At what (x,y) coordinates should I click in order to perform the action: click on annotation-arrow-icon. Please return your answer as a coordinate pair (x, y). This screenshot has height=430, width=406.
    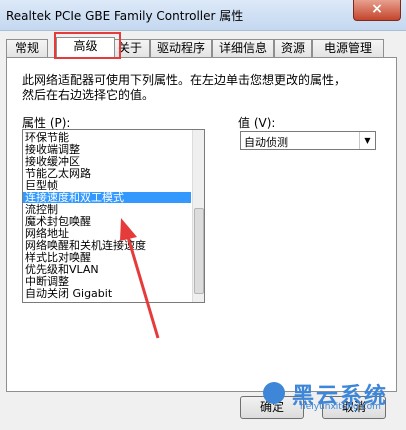
    Looking at the image, I should click on (140, 278).